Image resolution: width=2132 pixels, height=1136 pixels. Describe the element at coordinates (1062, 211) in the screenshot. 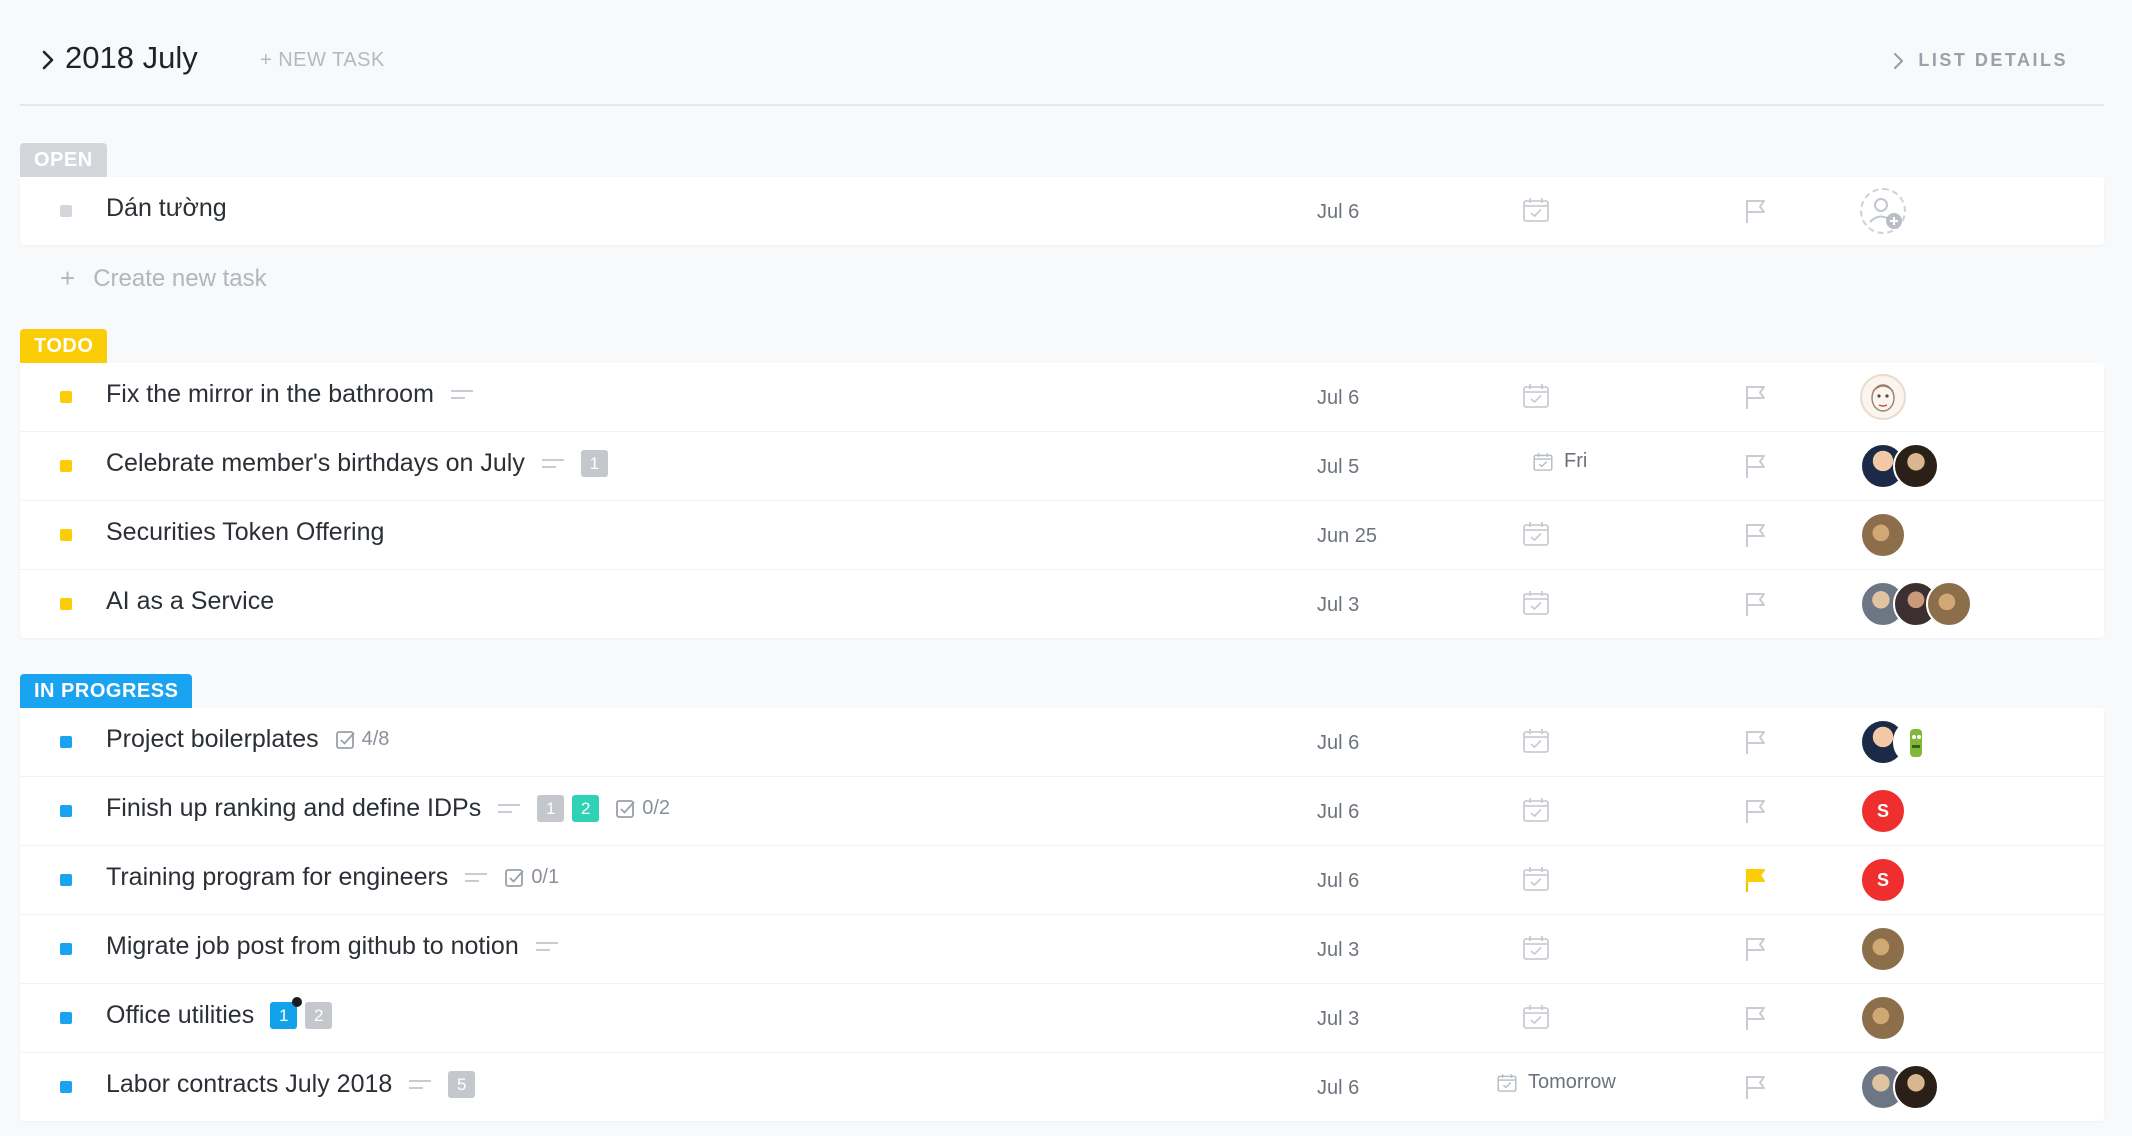

I see `task-row: Dán tường Jul 6` at that location.